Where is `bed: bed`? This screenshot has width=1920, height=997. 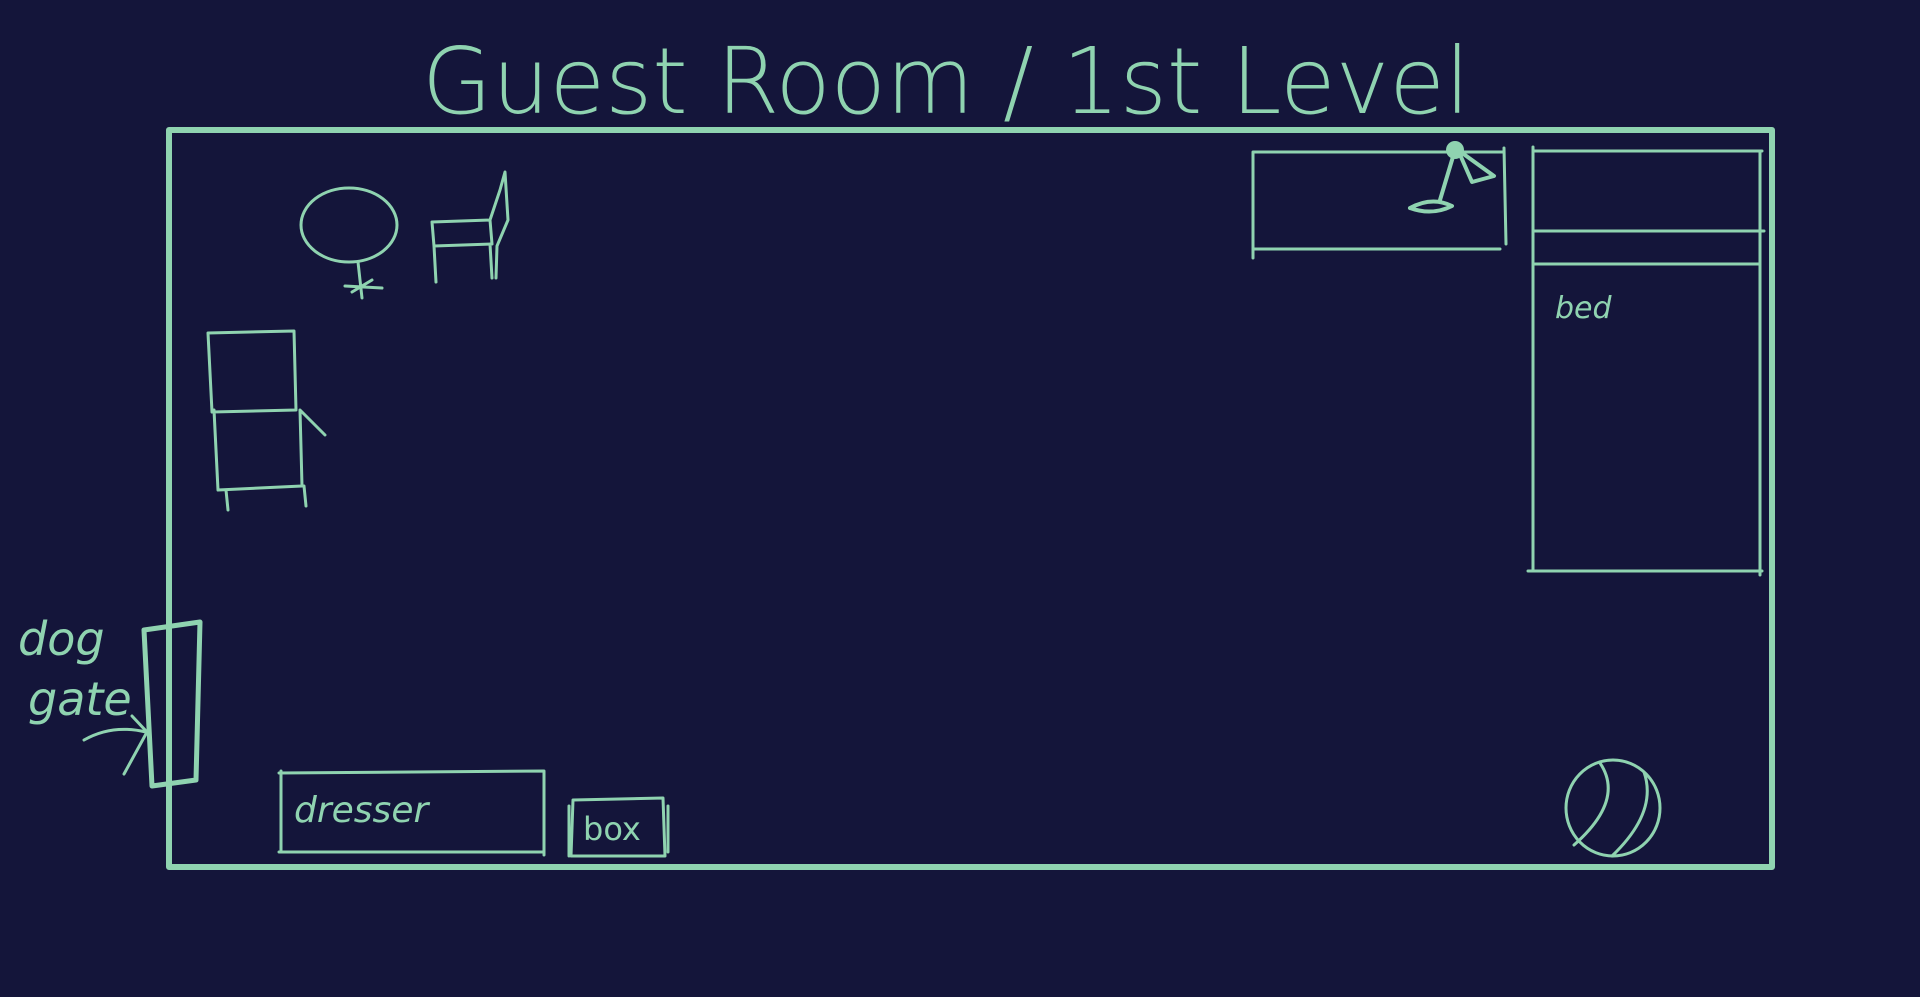 bed: bed is located at coordinates (1646, 361).